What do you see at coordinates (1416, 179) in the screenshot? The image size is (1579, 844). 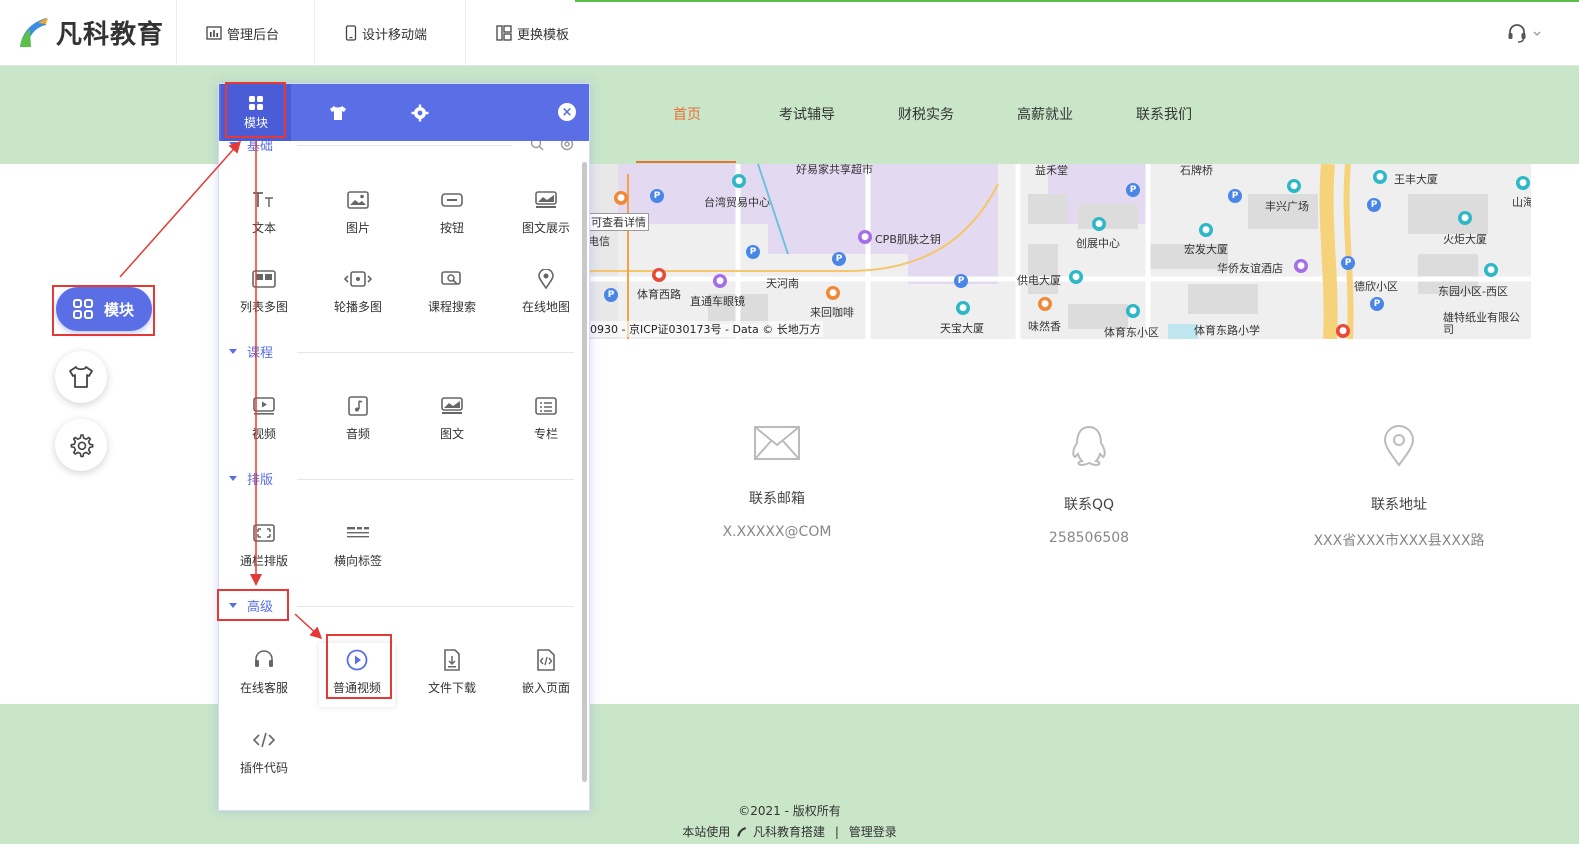 I see `map-label: 王丰大厦` at bounding box center [1416, 179].